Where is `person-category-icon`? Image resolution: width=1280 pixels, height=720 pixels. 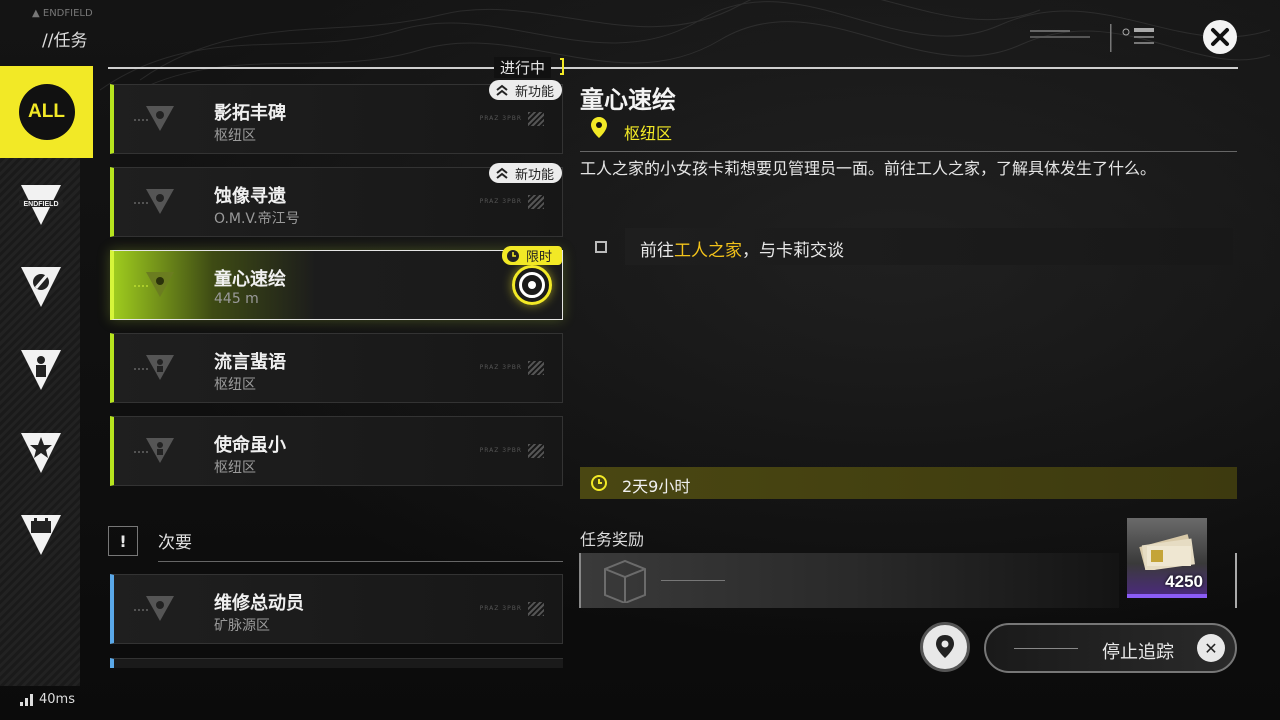 person-category-icon is located at coordinates (41, 370).